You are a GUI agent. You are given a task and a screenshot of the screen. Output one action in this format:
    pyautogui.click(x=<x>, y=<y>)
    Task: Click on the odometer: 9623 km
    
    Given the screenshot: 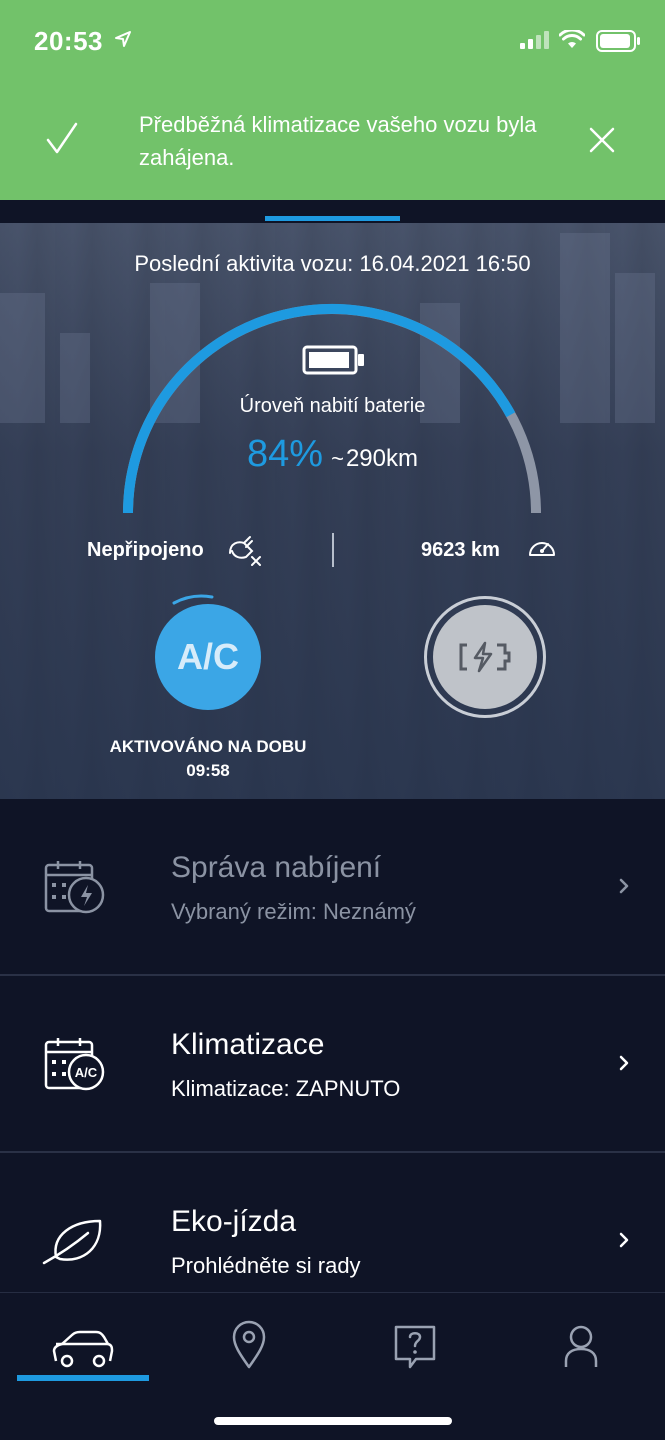 What is the action you would take?
    pyautogui.click(x=460, y=550)
    